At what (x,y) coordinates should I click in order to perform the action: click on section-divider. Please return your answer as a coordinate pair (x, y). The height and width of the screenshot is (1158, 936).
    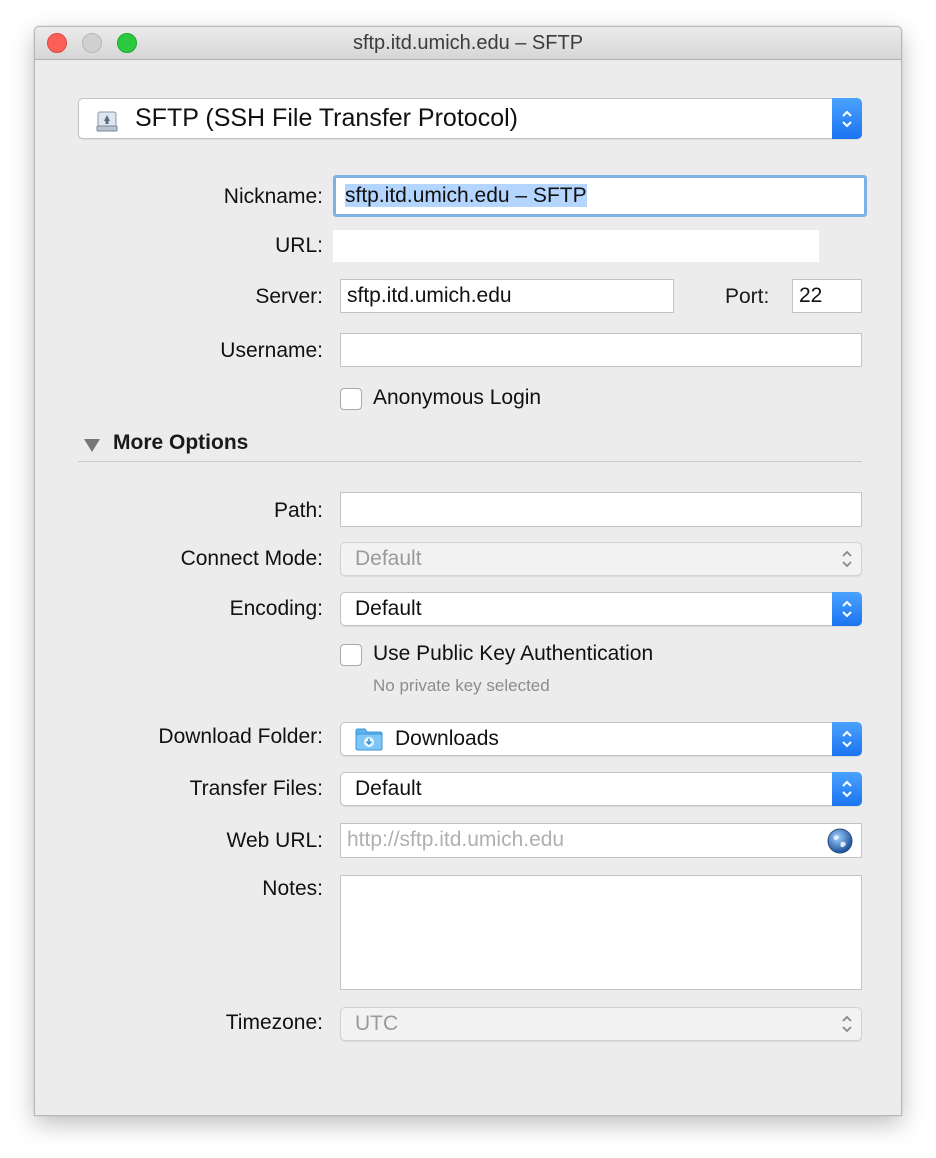
    Looking at the image, I should click on (470, 461).